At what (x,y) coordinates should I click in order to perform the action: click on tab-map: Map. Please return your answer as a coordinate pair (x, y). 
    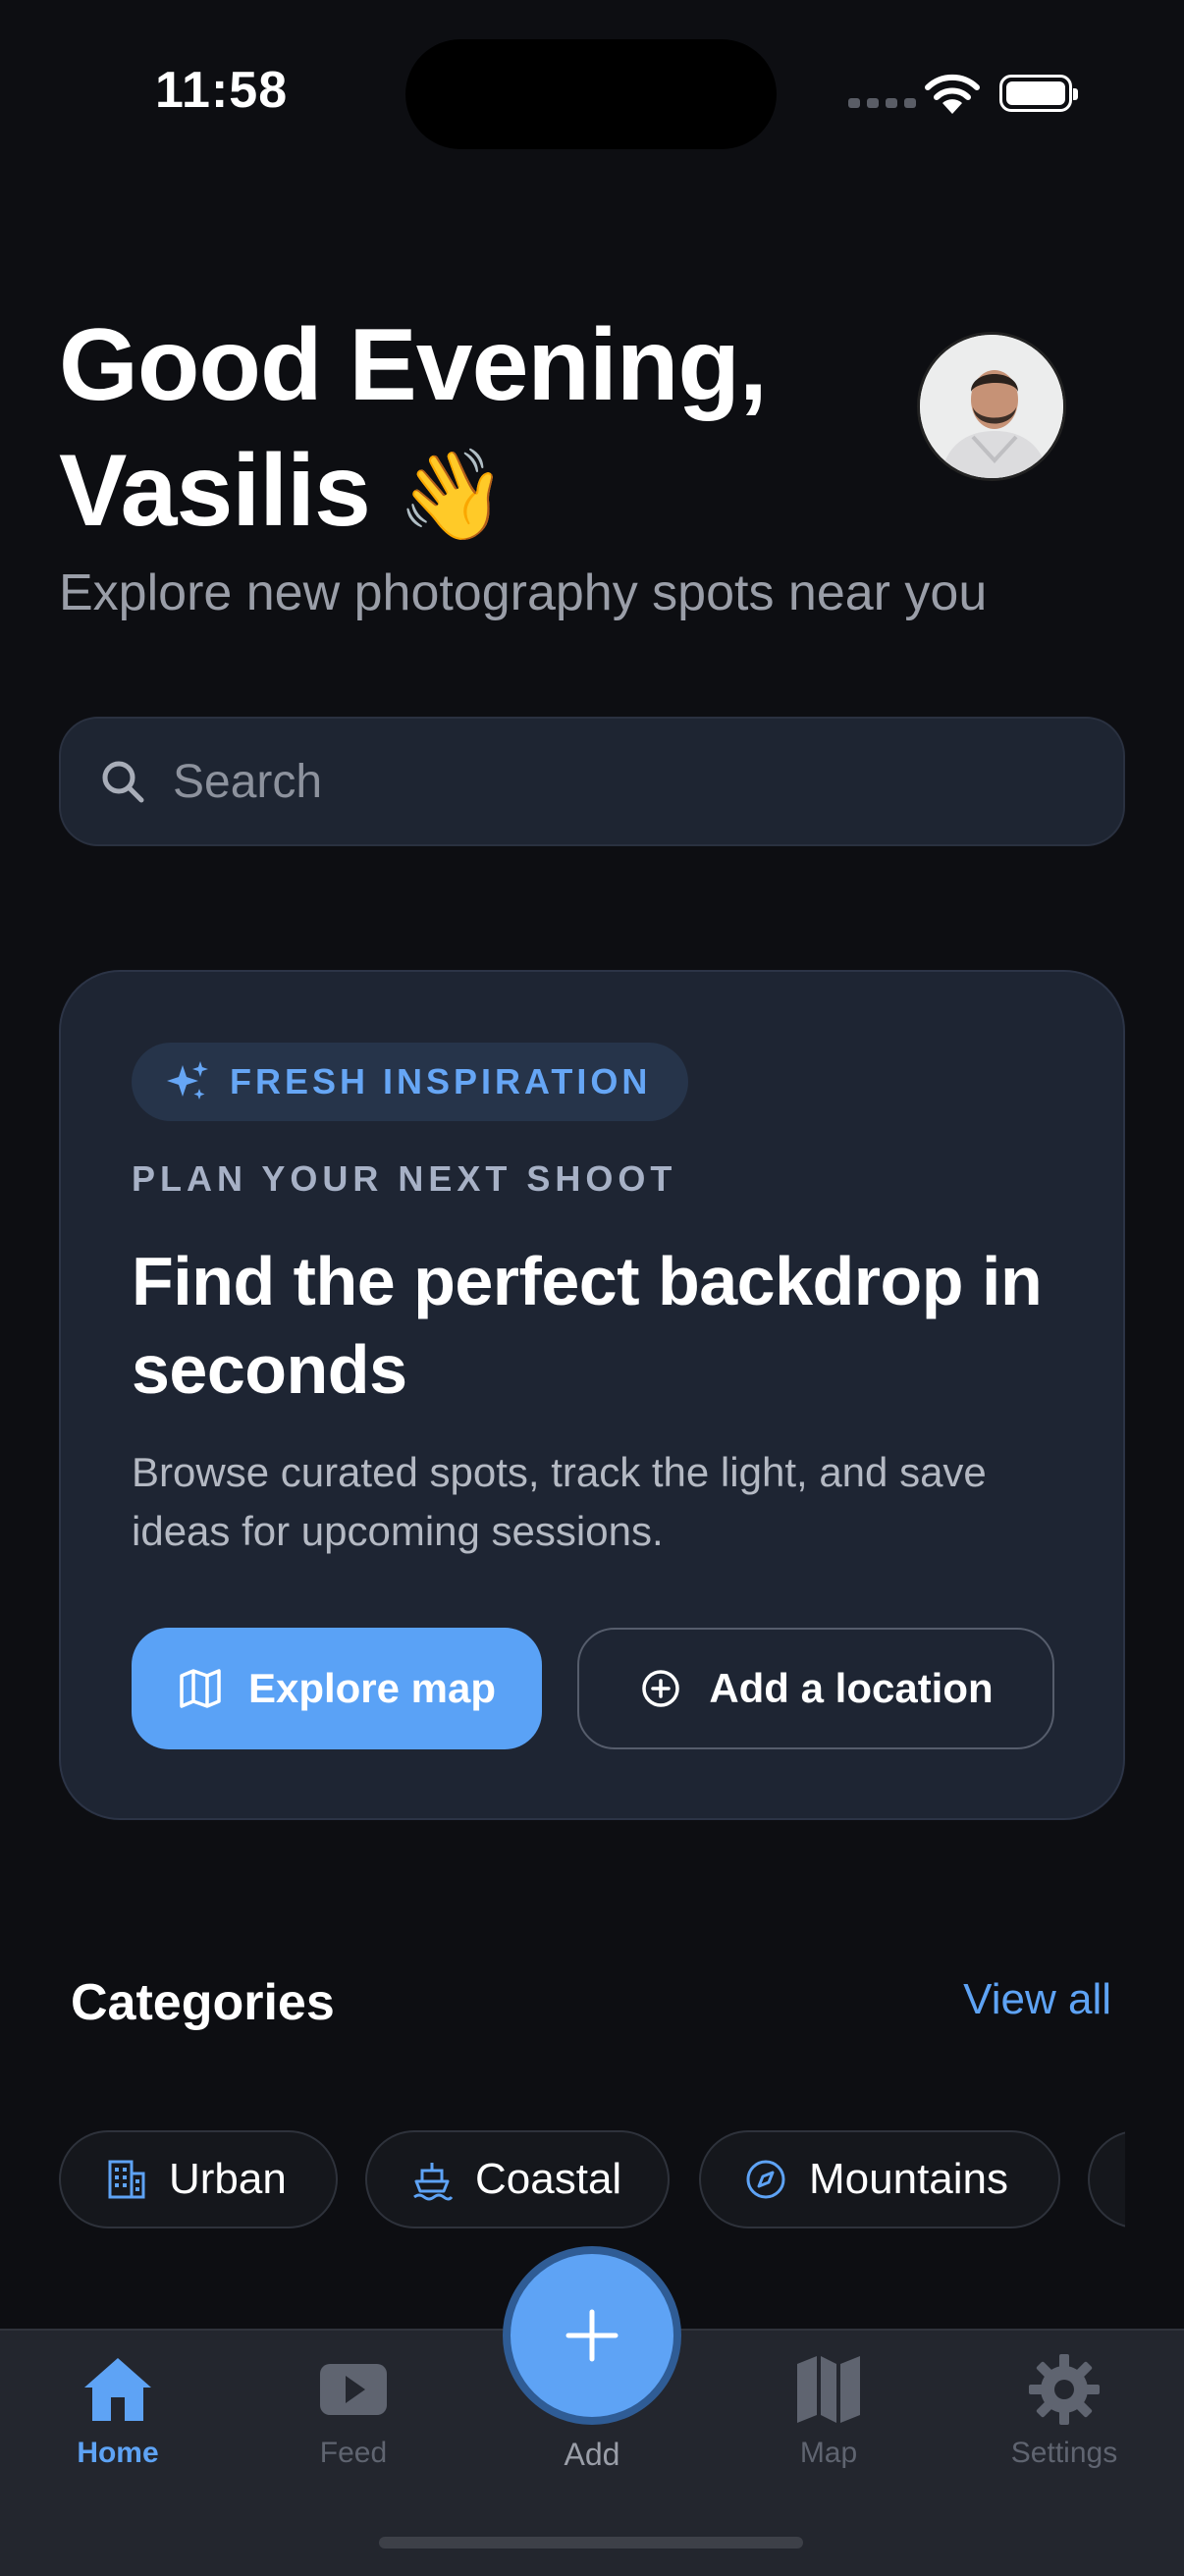
    Looking at the image, I should click on (828, 2411).